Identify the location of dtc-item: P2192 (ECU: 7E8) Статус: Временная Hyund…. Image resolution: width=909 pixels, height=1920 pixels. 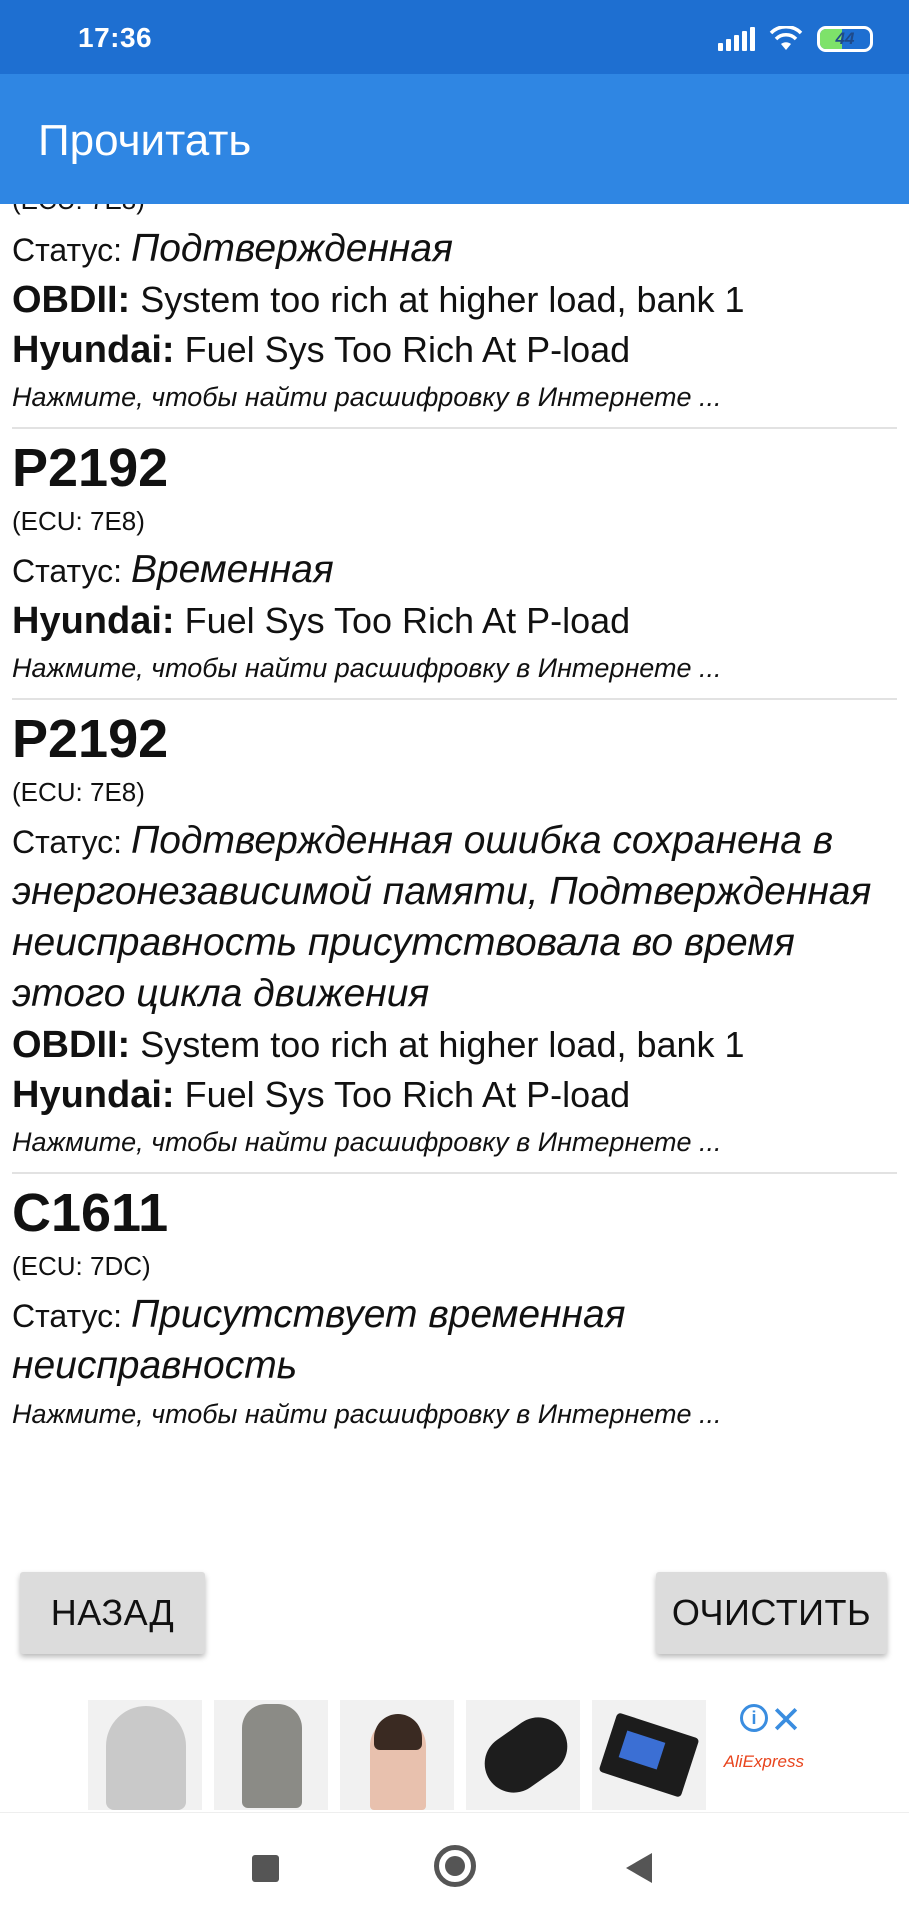
(454, 564).